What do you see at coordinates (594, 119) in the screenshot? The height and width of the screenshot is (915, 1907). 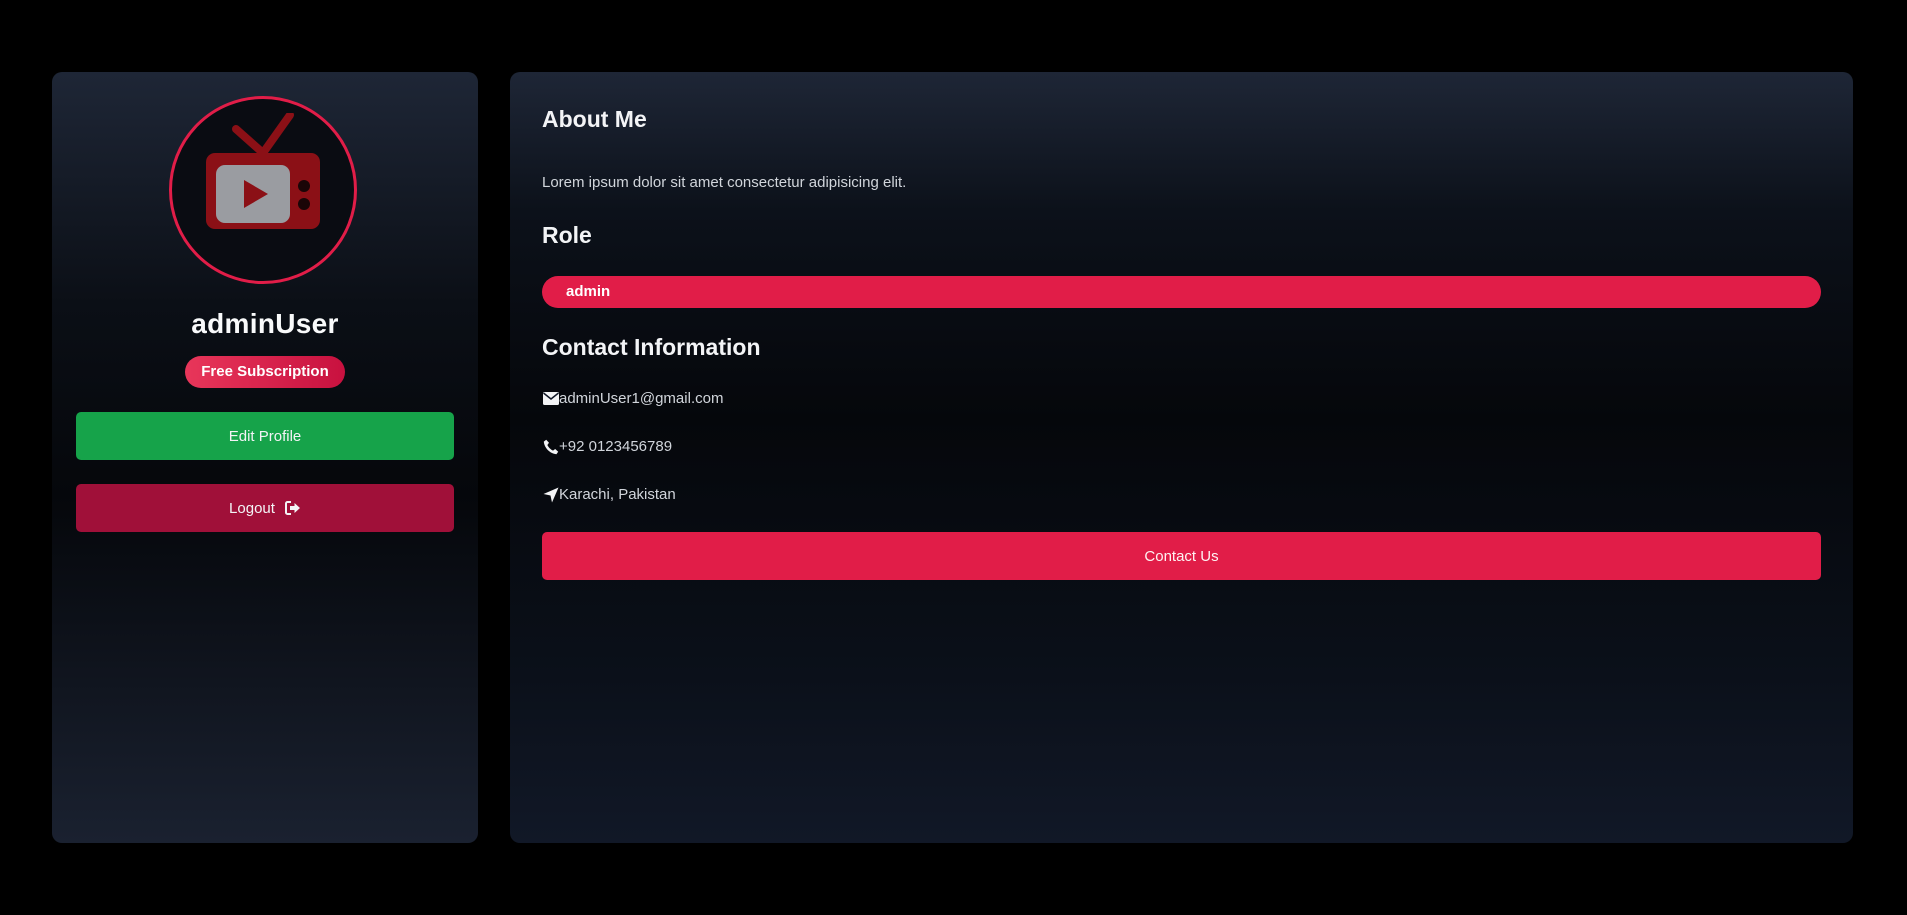 I see `about-title: About Me` at bounding box center [594, 119].